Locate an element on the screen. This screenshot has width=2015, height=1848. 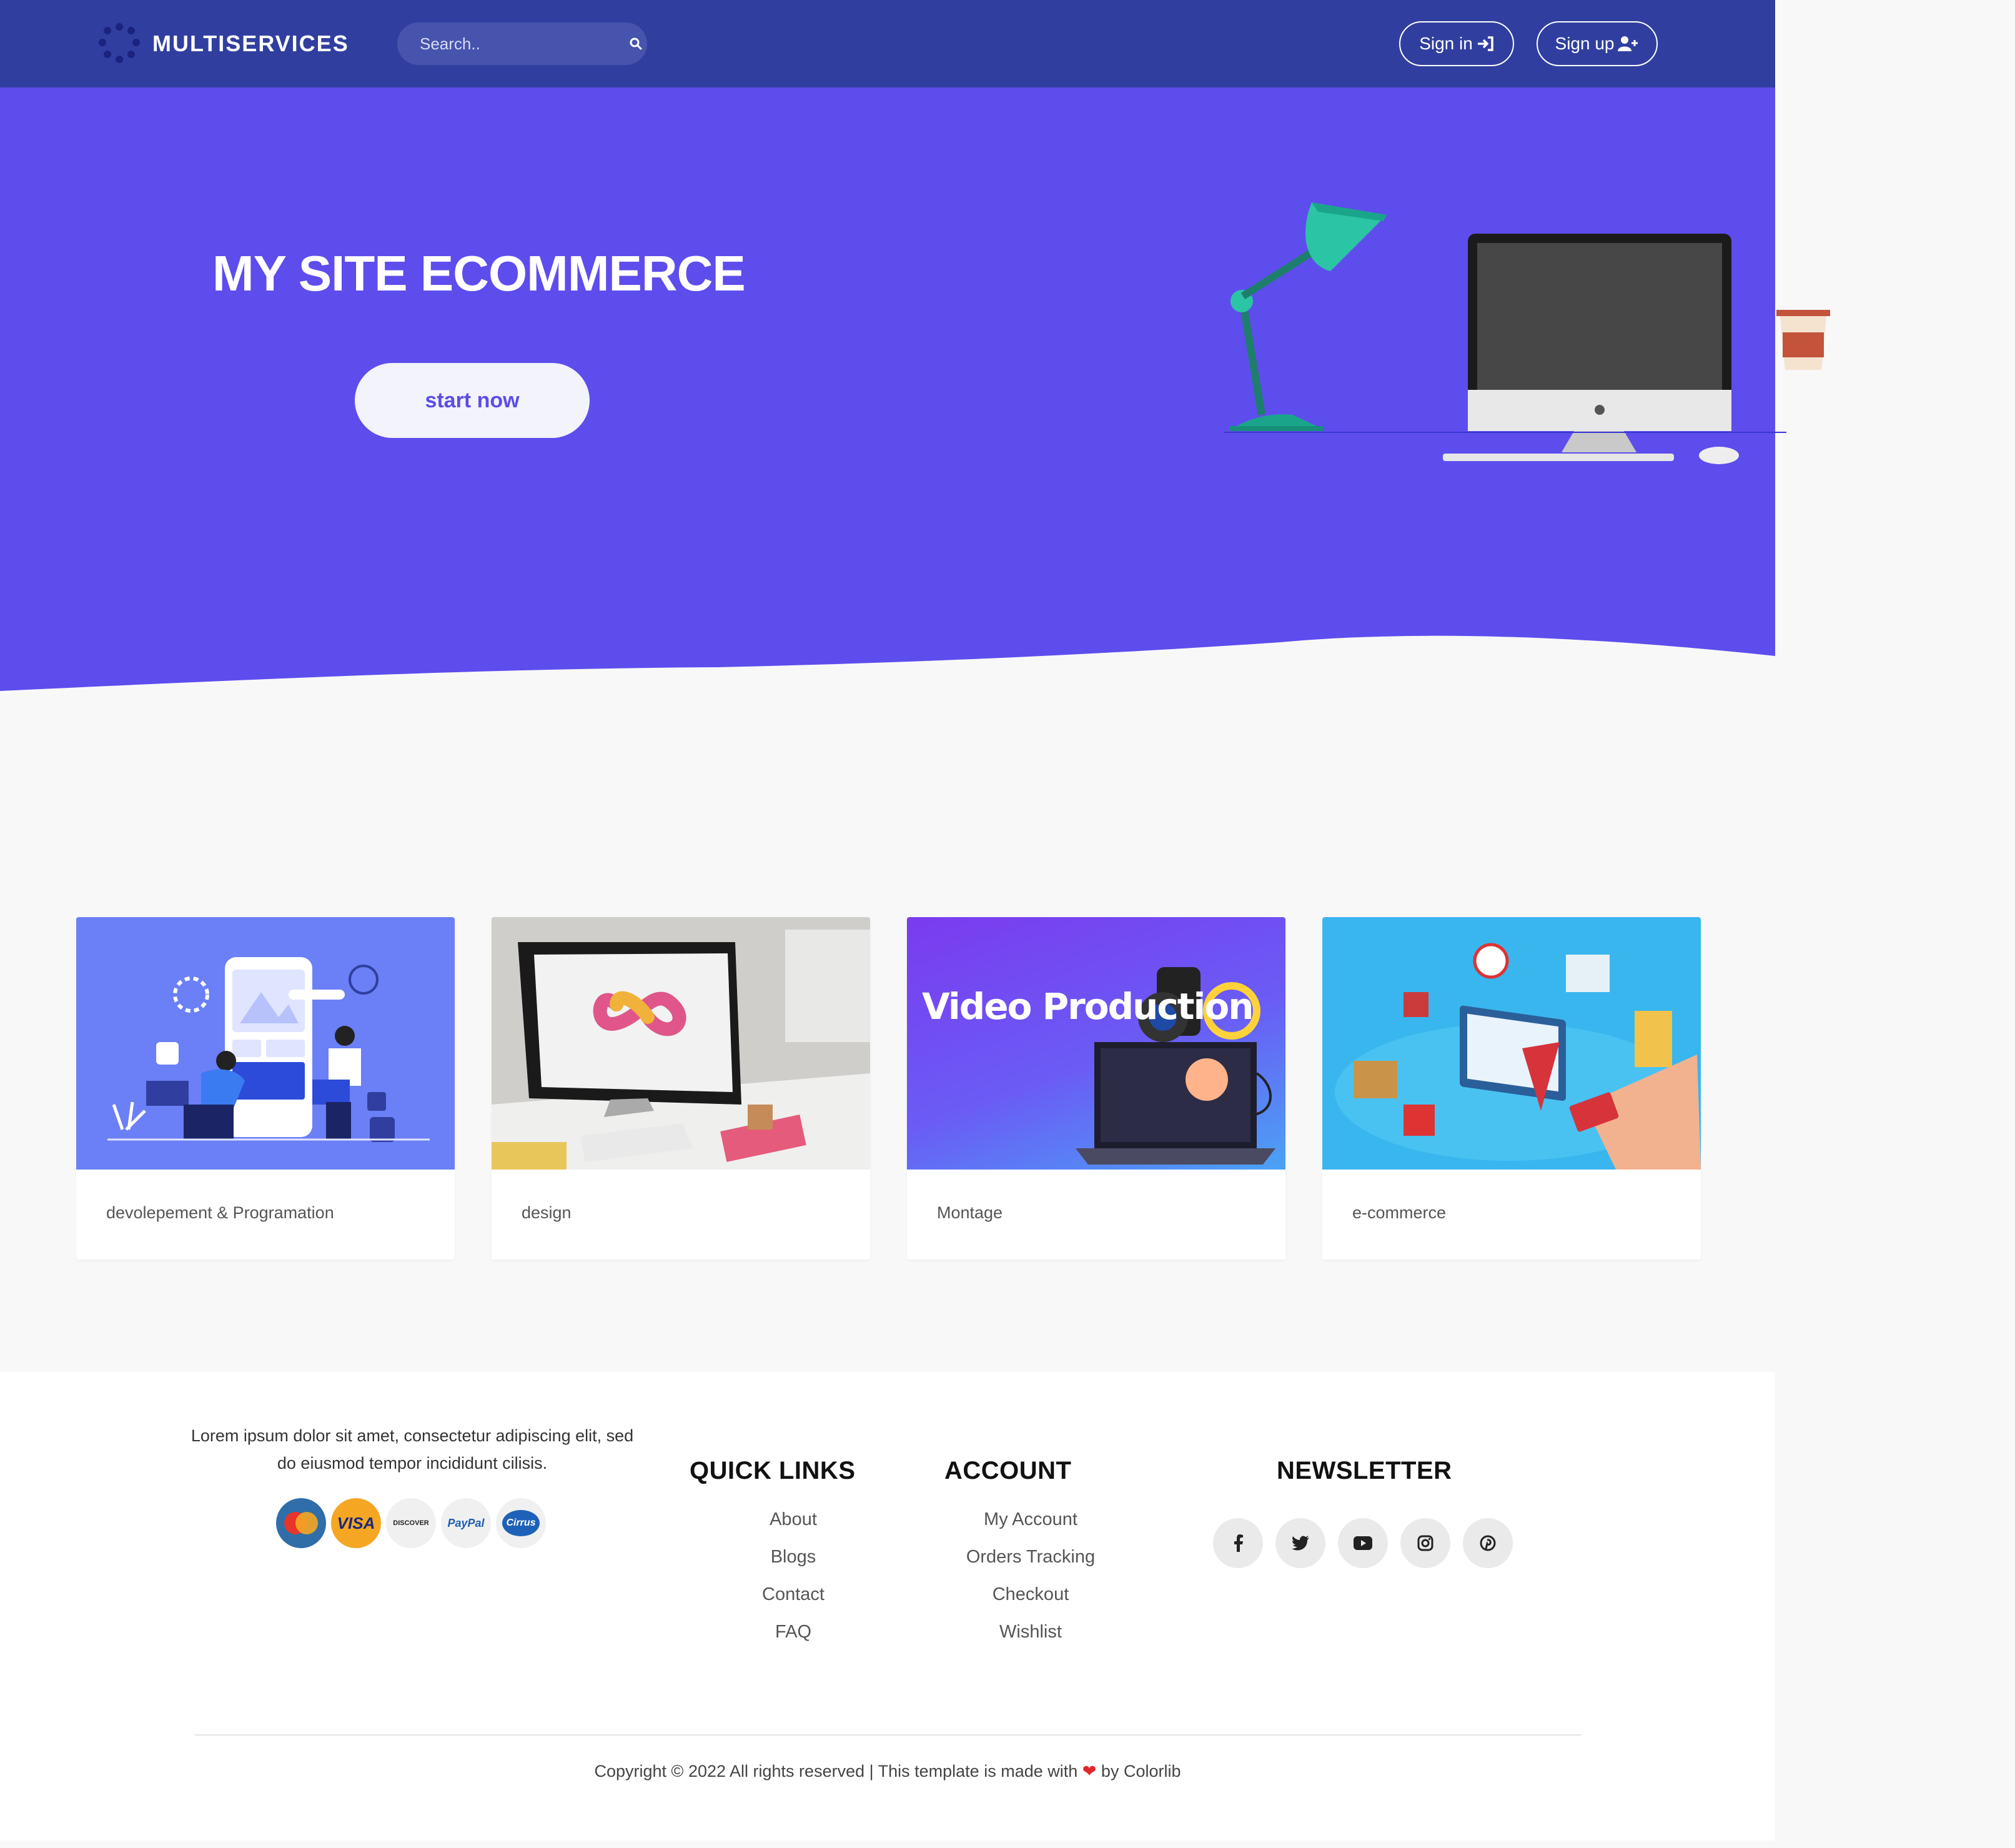
social-links is located at coordinates (1363, 1543).